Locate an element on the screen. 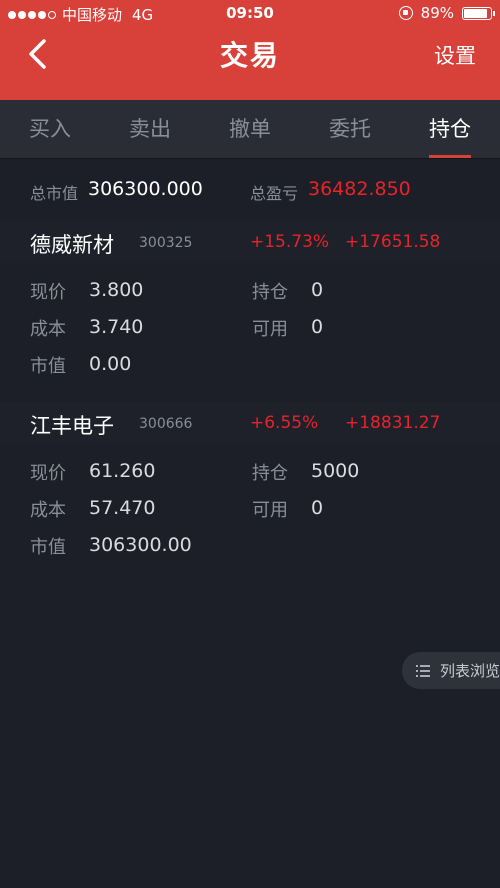  total-market-value-label: 总市值 is located at coordinates (54, 193).